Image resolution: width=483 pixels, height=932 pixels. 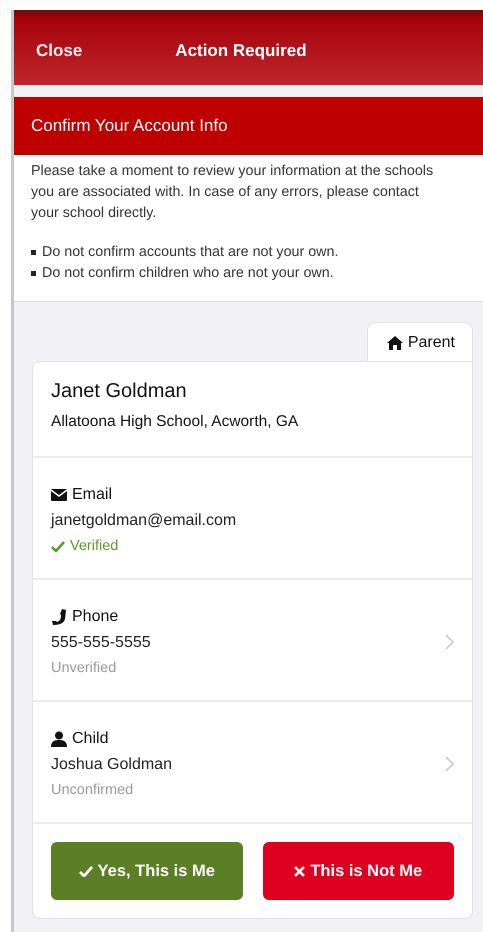 What do you see at coordinates (101, 643) in the screenshot?
I see `row-value: 555-555-5555` at bounding box center [101, 643].